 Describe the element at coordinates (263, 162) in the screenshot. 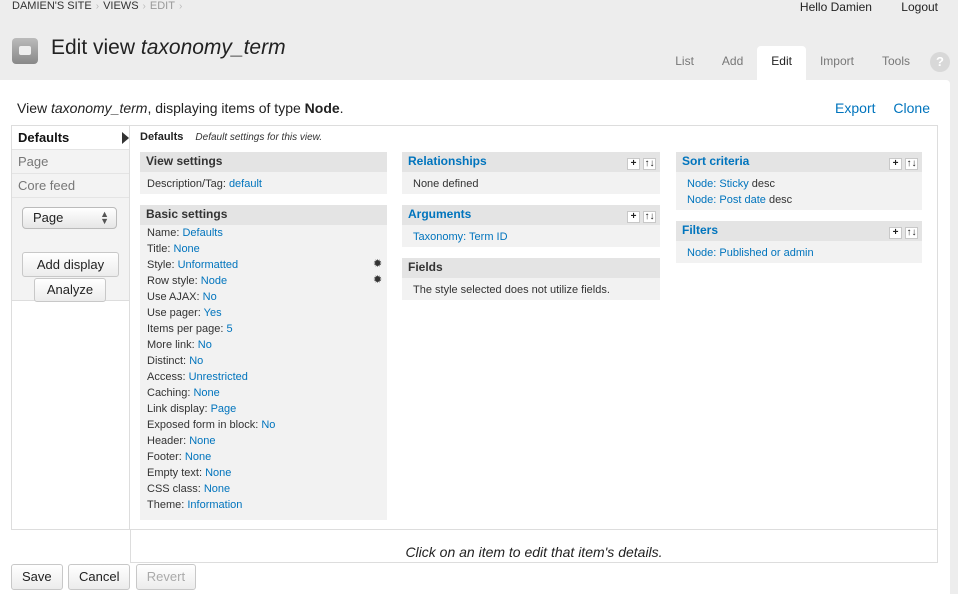

I see `view-settings-title: View settings` at that location.